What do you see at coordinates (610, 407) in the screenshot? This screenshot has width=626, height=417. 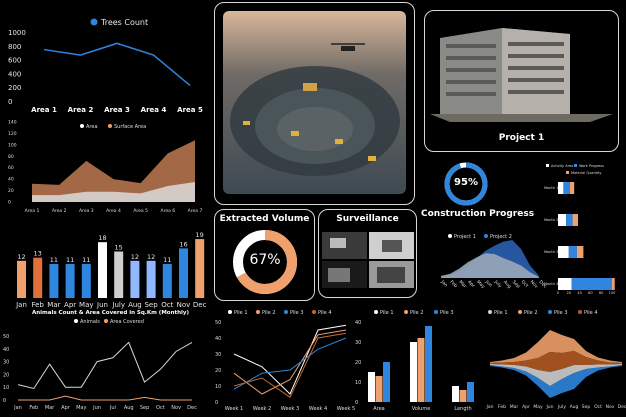 I see `stream-xtick: Nov` at bounding box center [610, 407].